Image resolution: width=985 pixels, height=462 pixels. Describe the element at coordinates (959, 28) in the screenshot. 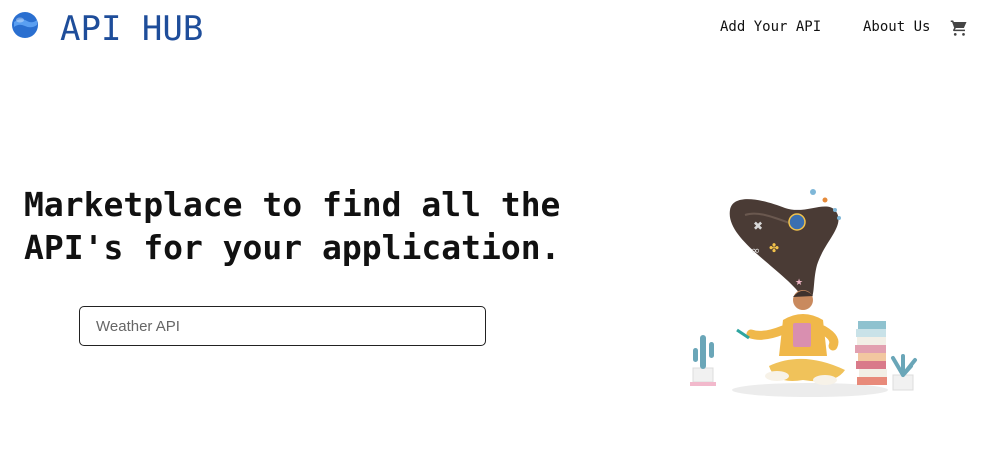

I see `cart-icon` at that location.